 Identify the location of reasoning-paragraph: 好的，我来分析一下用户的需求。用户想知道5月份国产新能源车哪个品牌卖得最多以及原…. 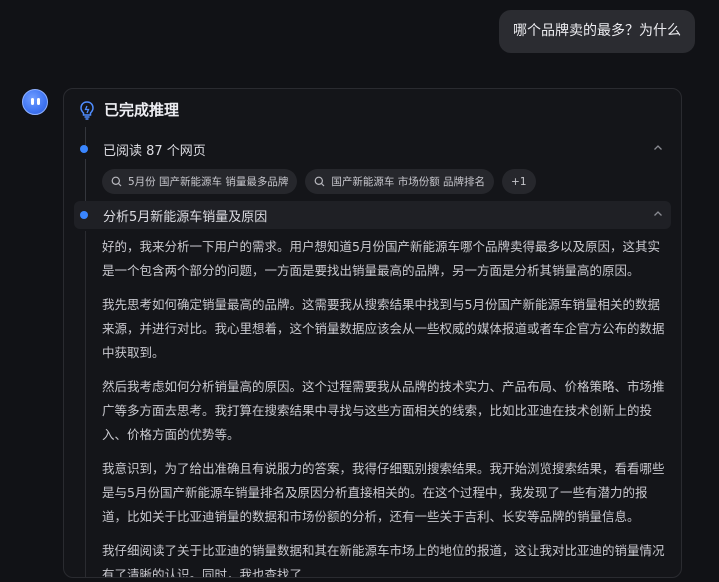
(381, 258).